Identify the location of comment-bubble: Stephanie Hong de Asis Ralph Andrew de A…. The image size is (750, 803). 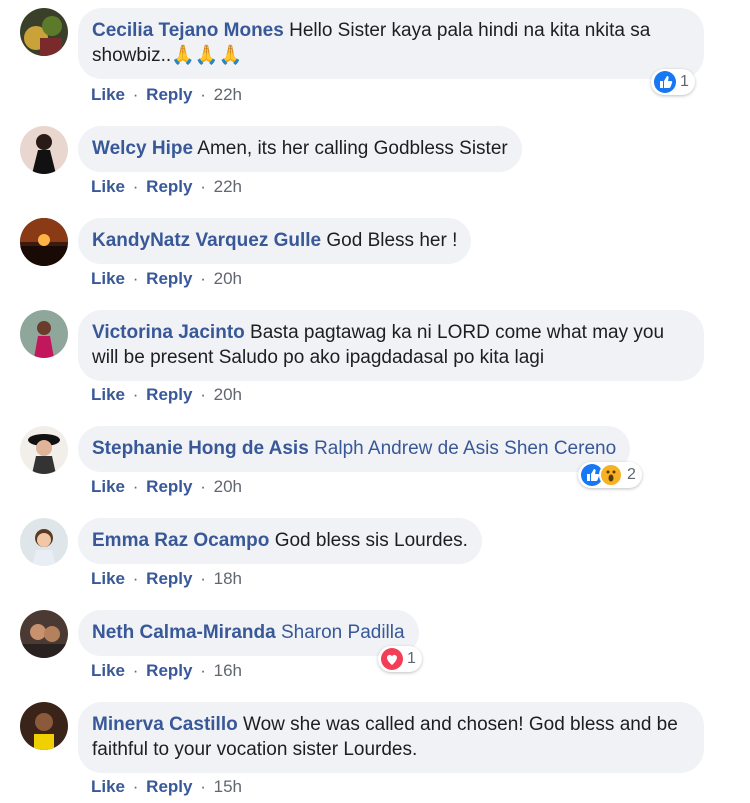
(354, 449).